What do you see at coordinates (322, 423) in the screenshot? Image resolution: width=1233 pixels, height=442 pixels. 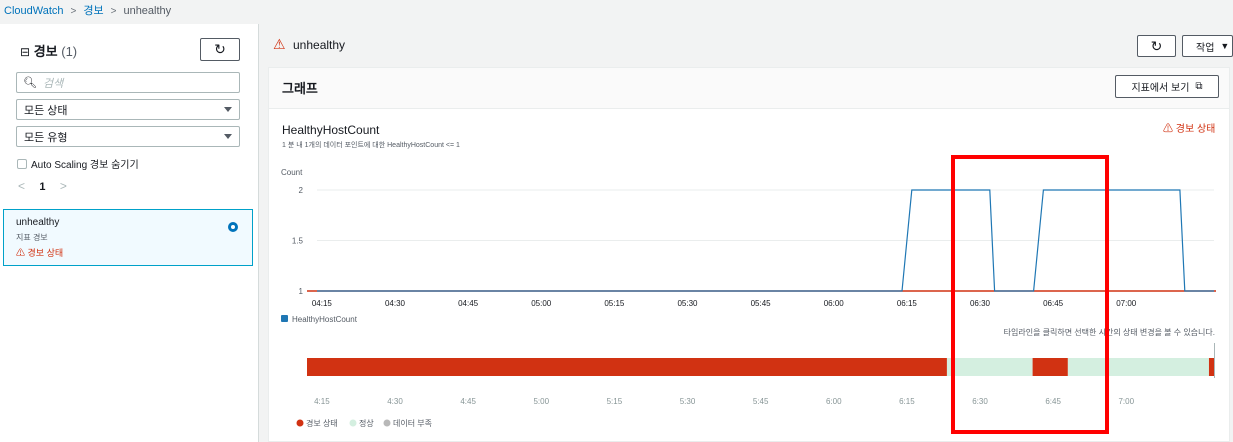 I see `legend-alarm-label: 경보 상태` at bounding box center [322, 423].